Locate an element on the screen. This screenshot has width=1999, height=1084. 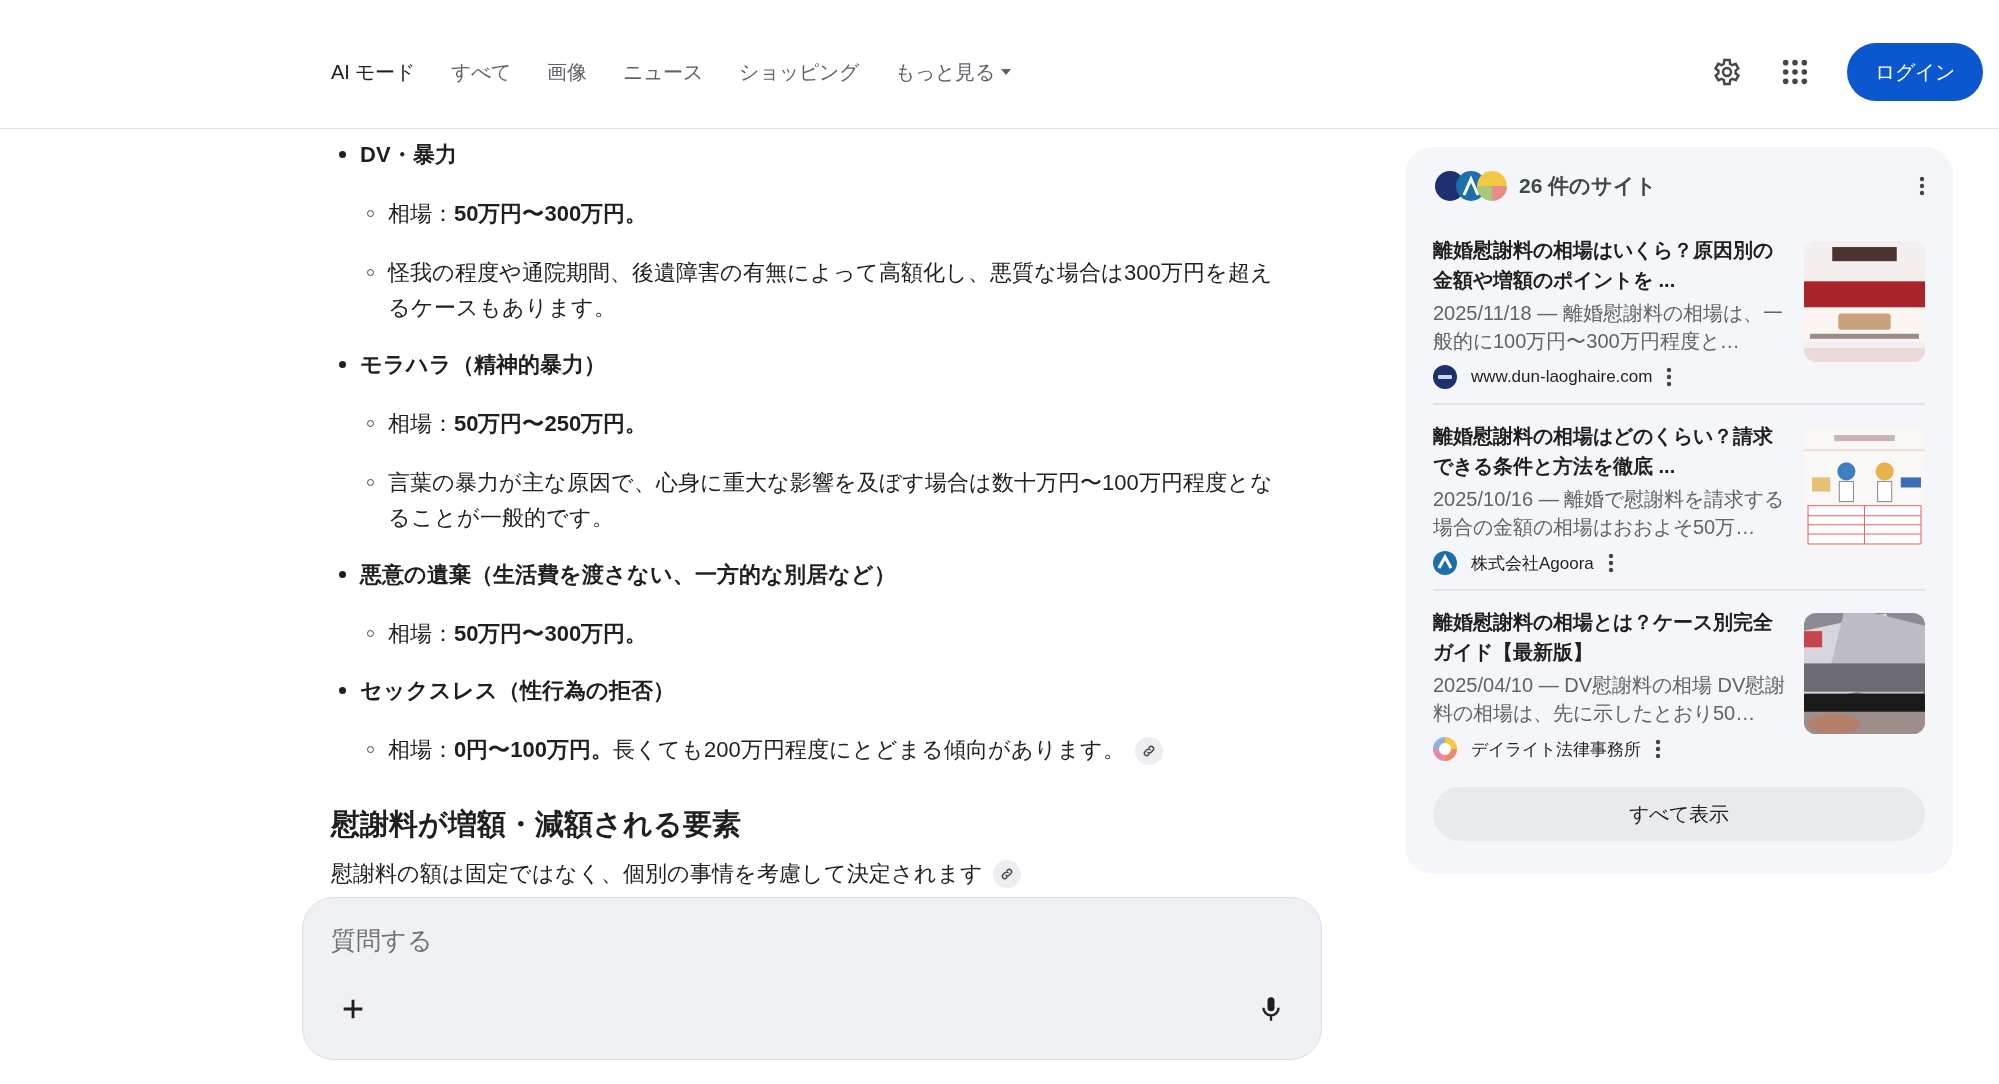
nav-tab: 画像 is located at coordinates (567, 72).